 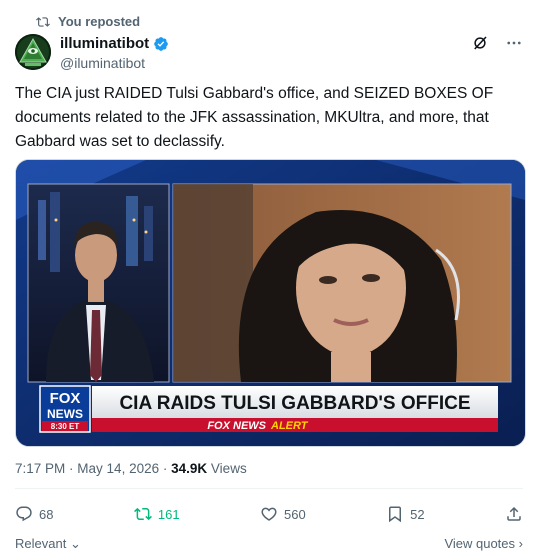 I want to click on like-count: 560, so click(x=294, y=514).